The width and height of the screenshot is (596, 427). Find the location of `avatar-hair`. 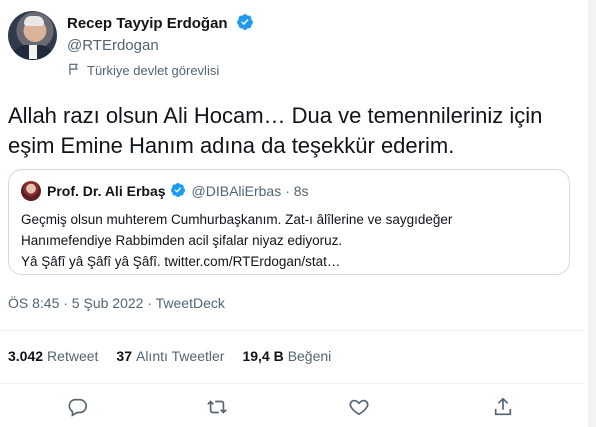

avatar-hair is located at coordinates (34, 21).